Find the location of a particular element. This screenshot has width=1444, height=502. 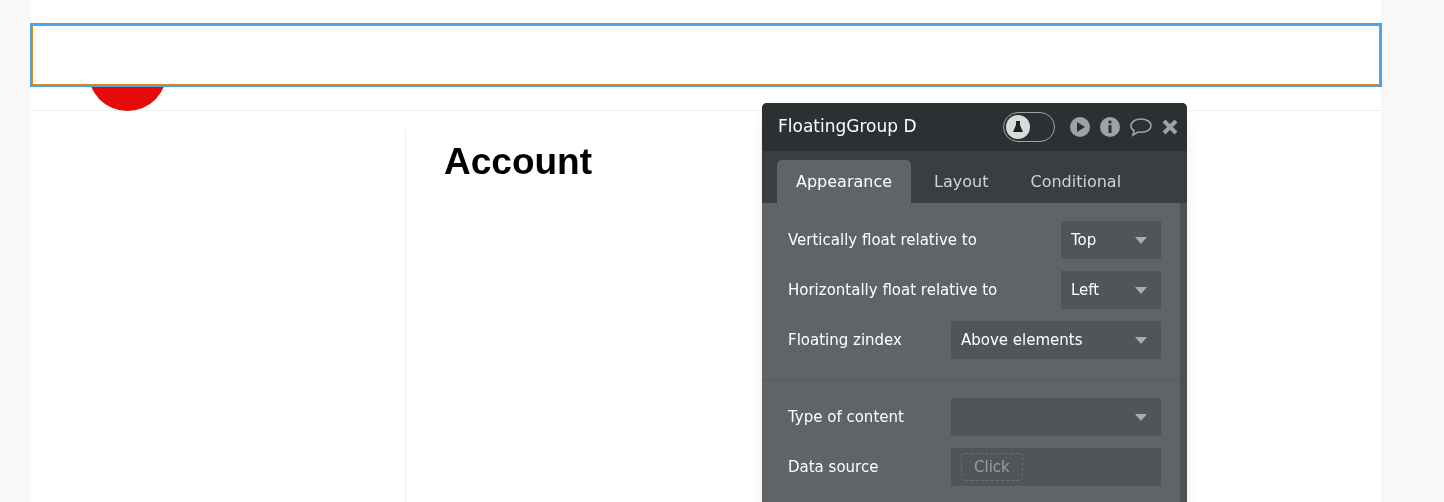

panel-title: FloatingGroup D is located at coordinates (847, 127).